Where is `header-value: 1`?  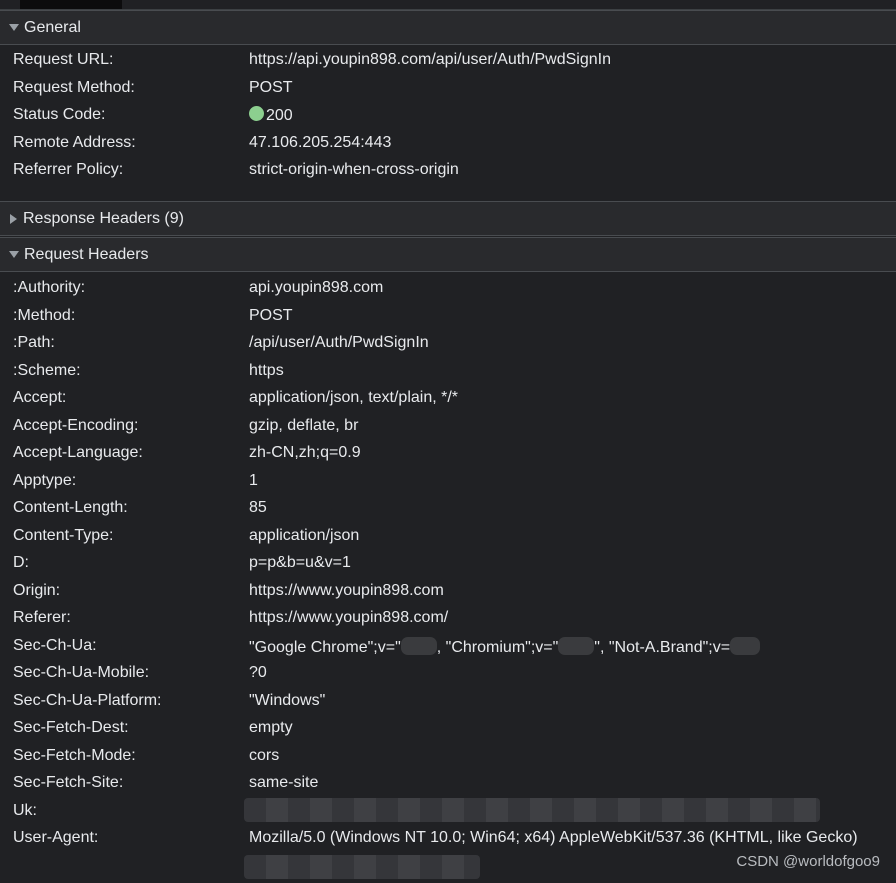
header-value: 1 is located at coordinates (253, 481).